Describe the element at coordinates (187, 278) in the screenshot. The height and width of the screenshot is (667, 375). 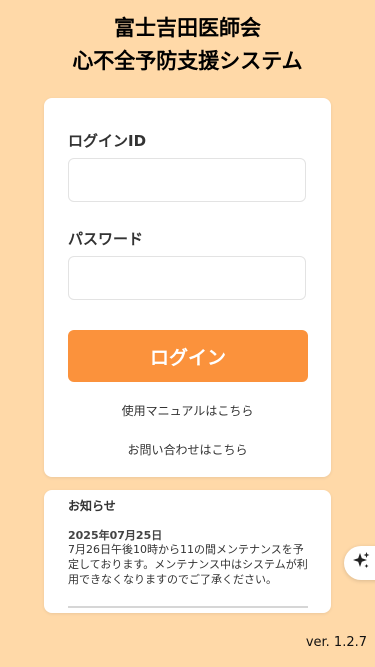
I see `password-input` at that location.